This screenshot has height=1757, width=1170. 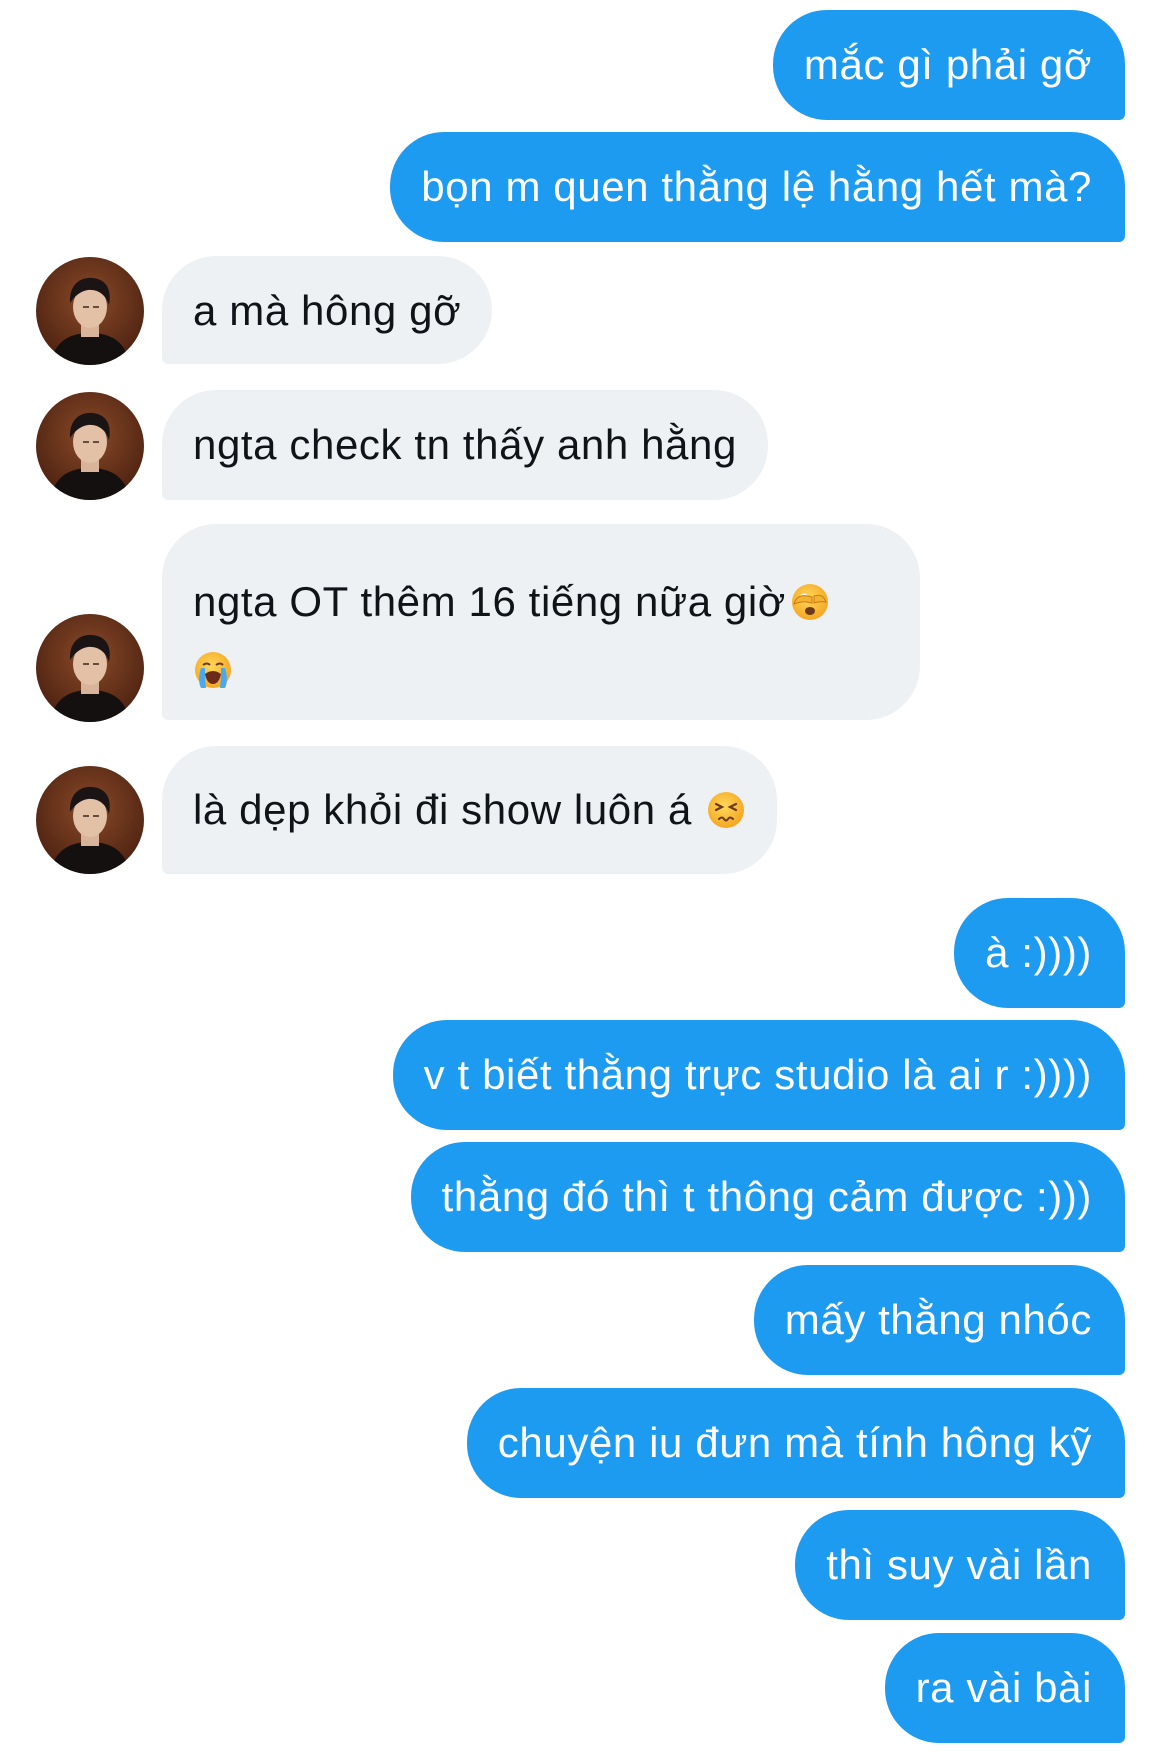 What do you see at coordinates (726, 810) in the screenshot?
I see `persevering-face-emoji-icon` at bounding box center [726, 810].